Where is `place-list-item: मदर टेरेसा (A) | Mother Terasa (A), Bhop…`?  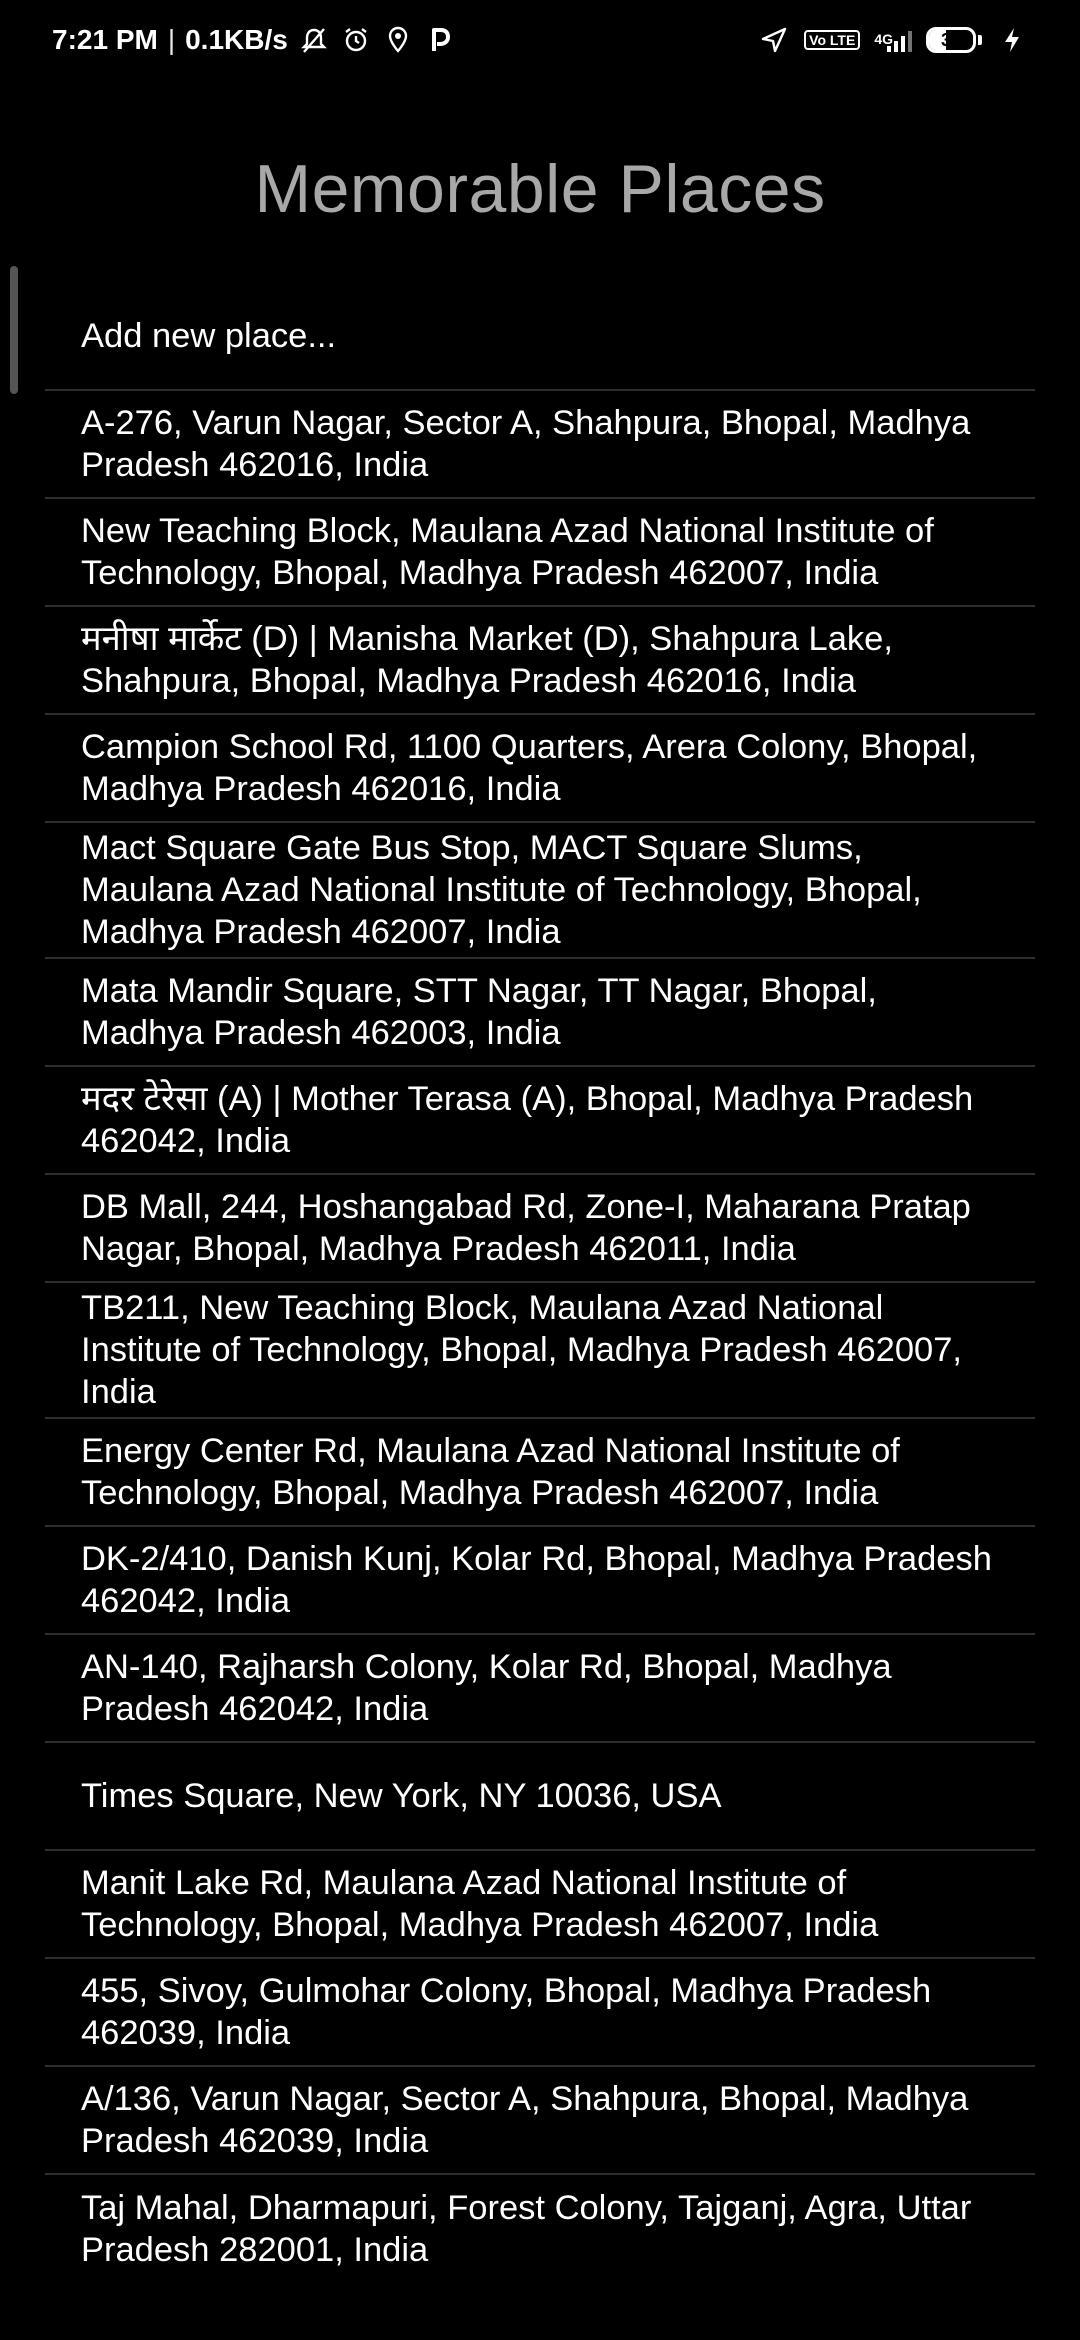 place-list-item: मदर टेरेसा (A) | Mother Terasa (A), Bhop… is located at coordinates (540, 1121).